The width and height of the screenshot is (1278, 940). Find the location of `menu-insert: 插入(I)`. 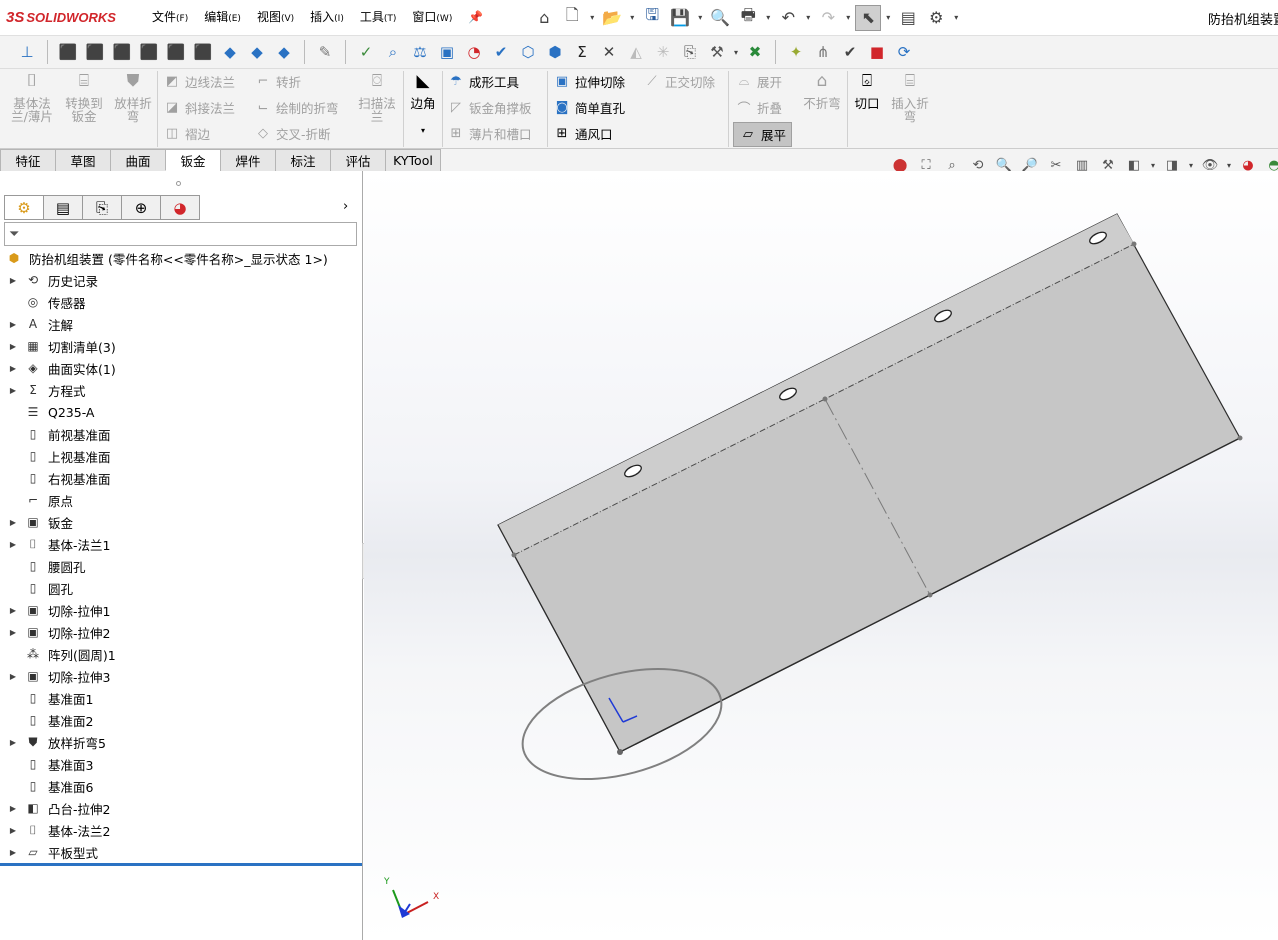

menu-insert: 插入(I) is located at coordinates (327, 18).